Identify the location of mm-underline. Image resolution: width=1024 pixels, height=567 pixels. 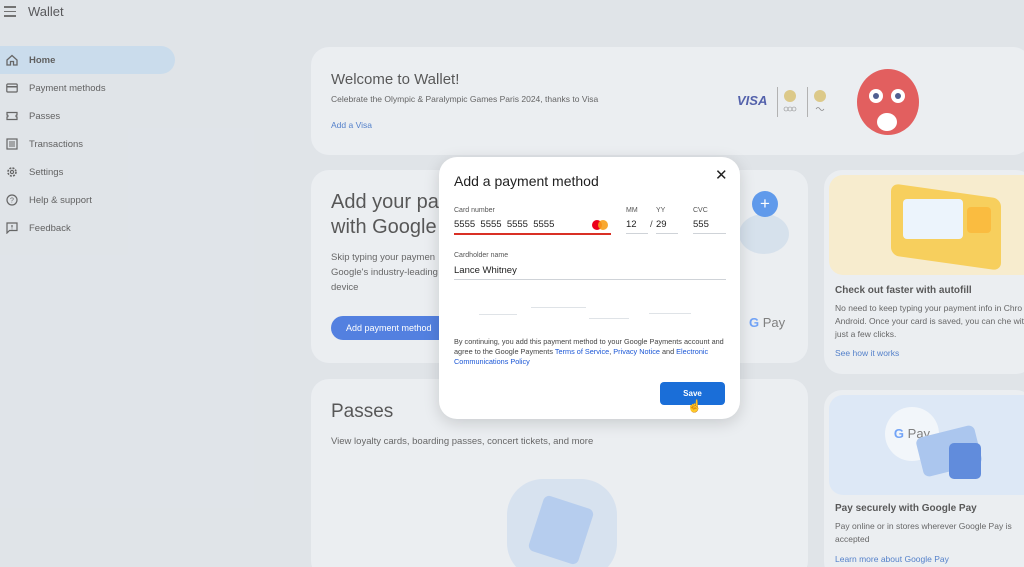
(637, 233).